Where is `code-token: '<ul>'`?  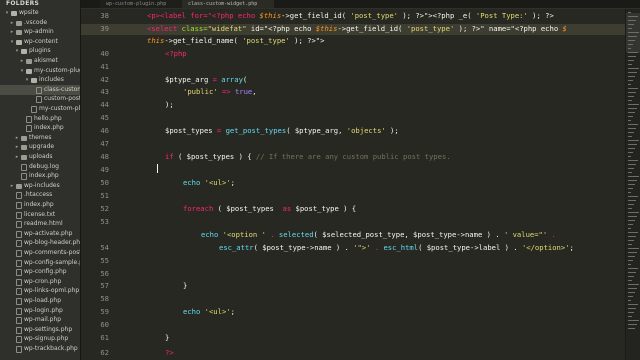 code-token: '<ul>' is located at coordinates (217, 182).